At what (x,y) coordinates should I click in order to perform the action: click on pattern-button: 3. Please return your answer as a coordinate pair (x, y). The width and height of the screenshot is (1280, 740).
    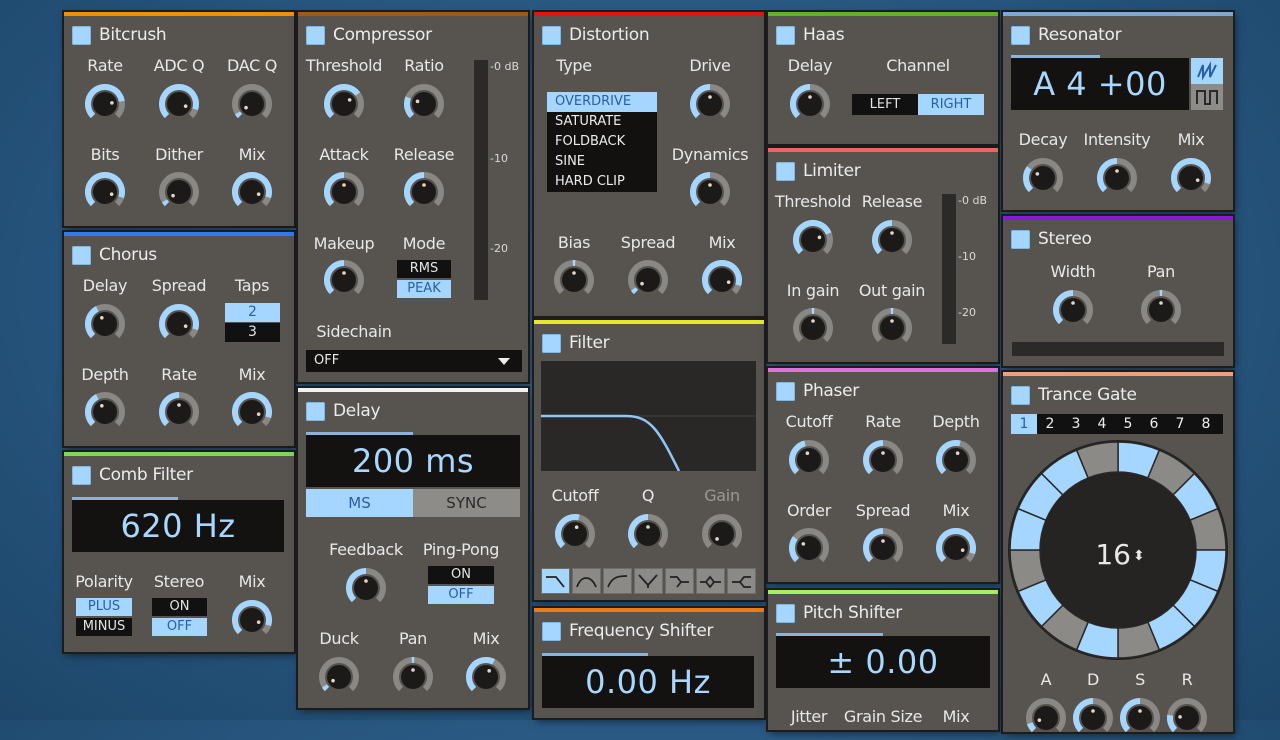
    Looking at the image, I should click on (1076, 424).